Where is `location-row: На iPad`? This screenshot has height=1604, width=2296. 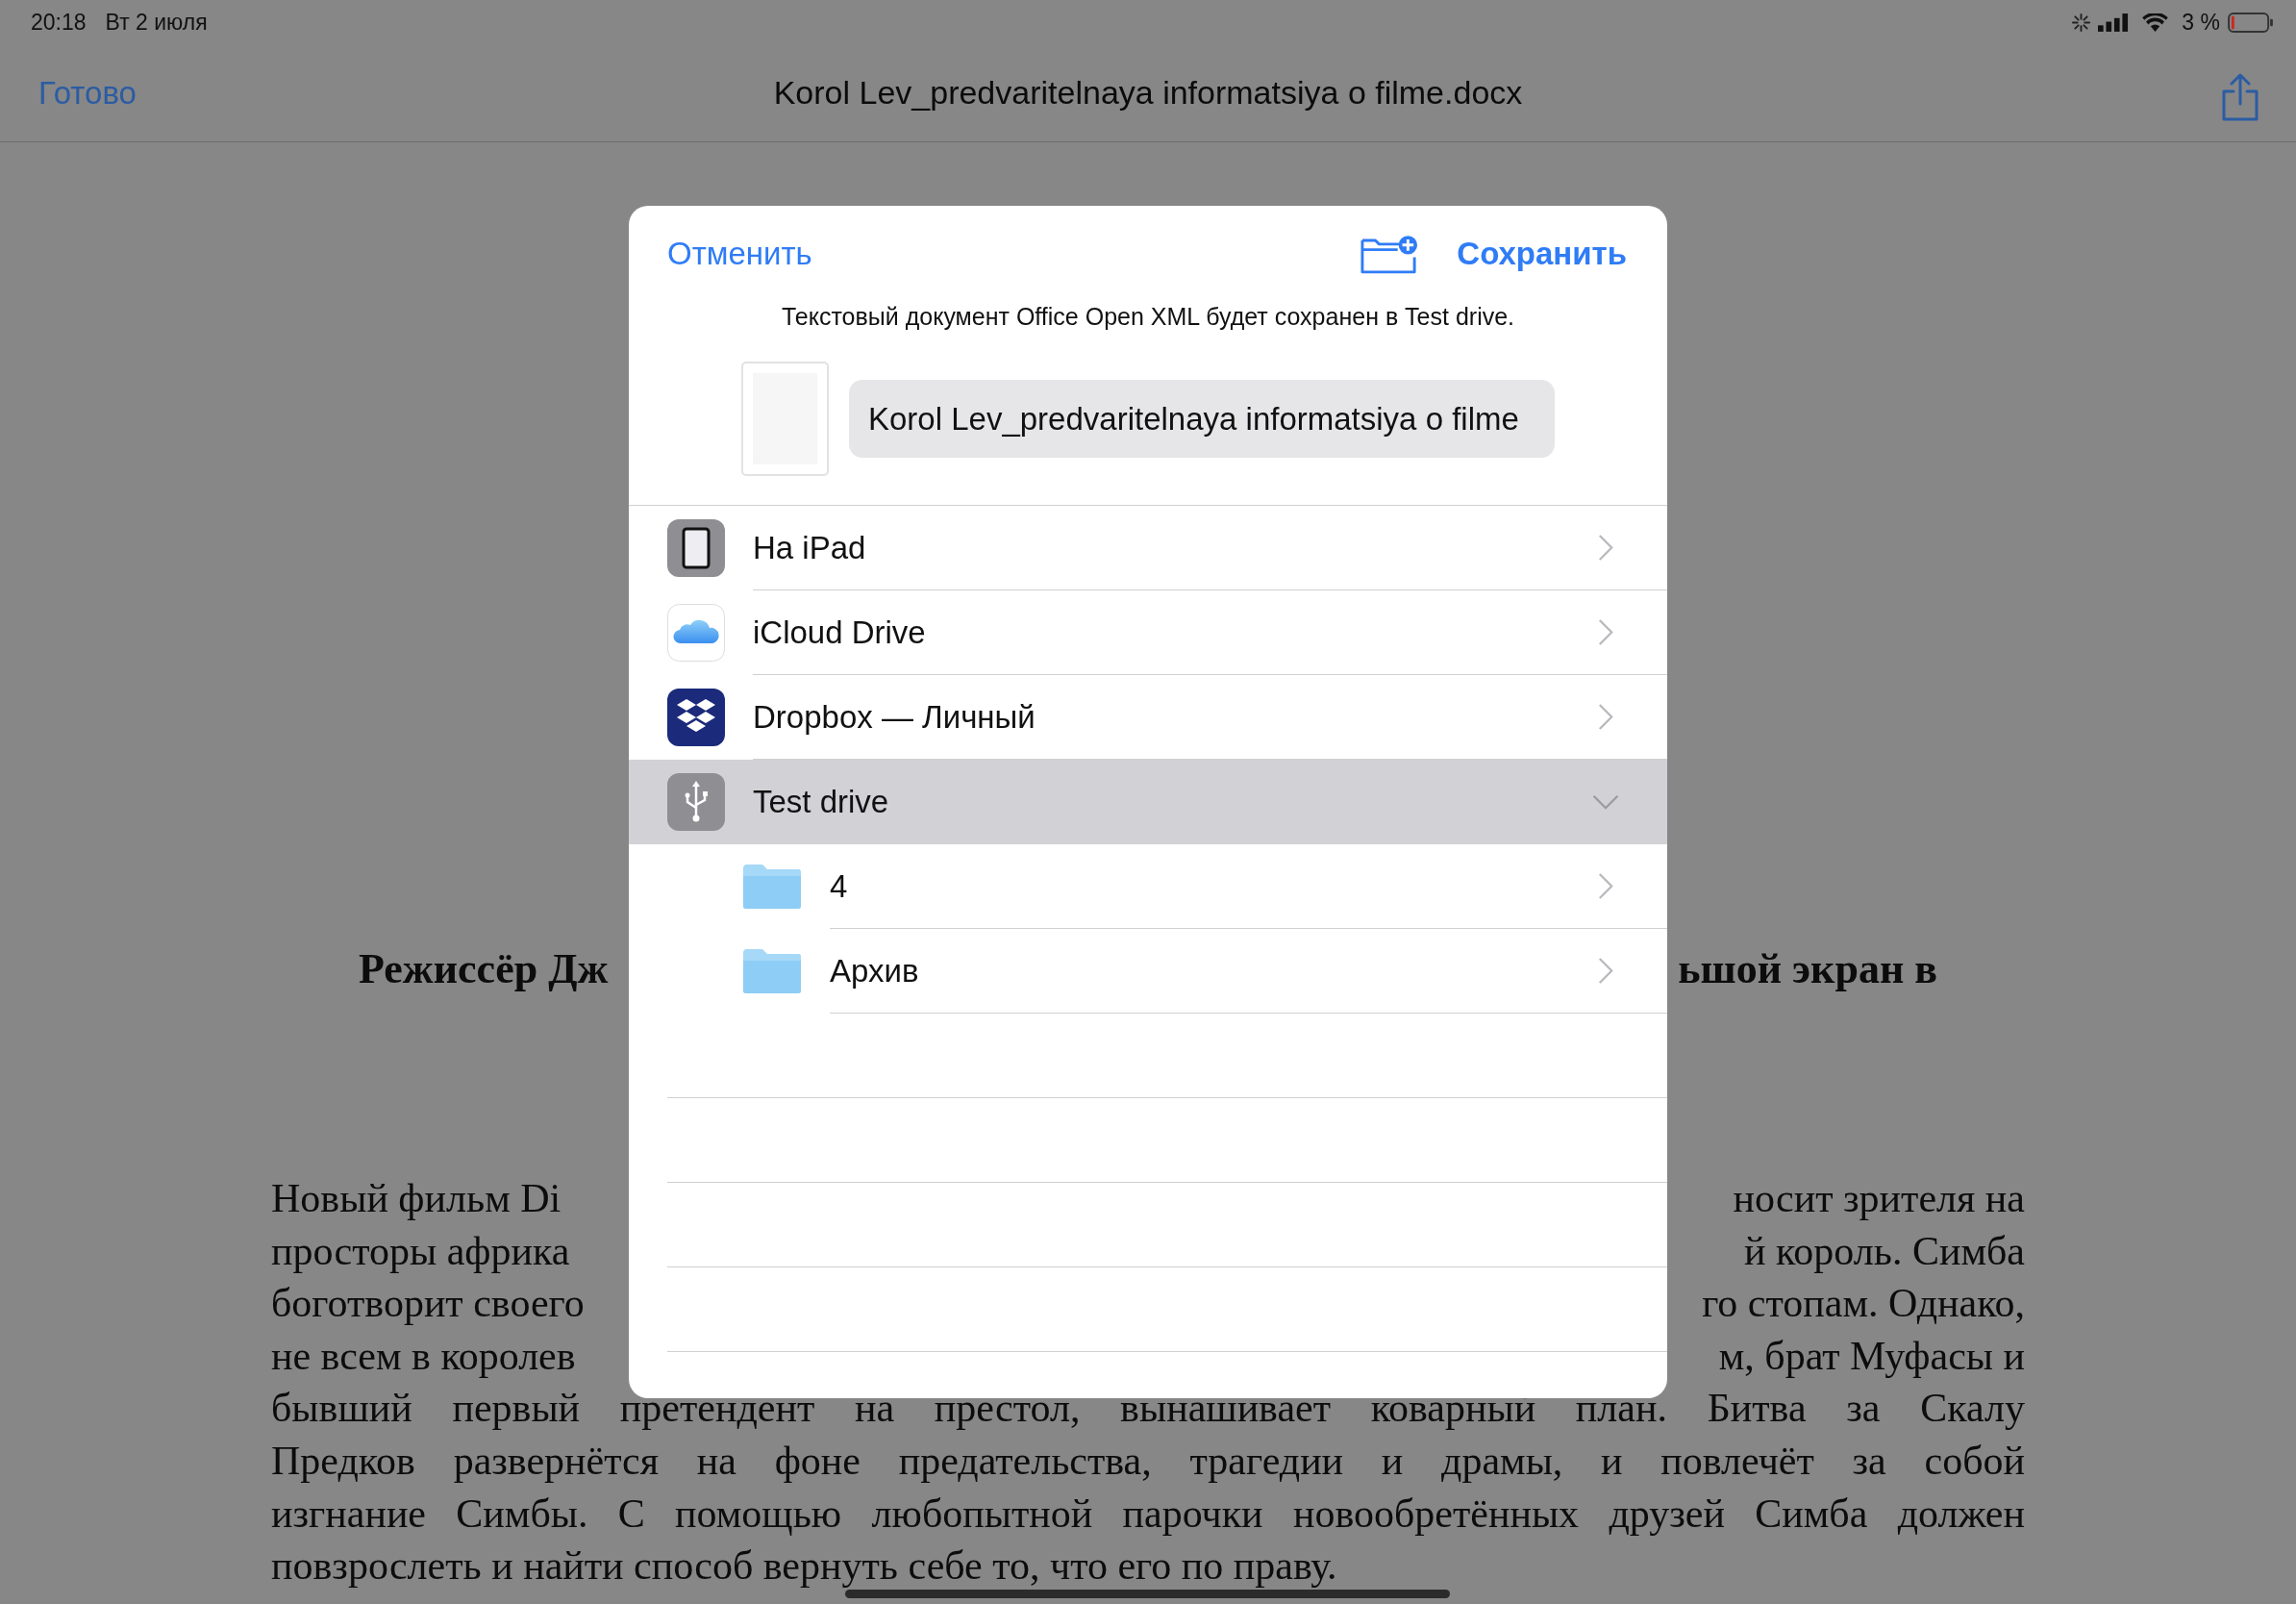 location-row: На iPad is located at coordinates (1148, 548).